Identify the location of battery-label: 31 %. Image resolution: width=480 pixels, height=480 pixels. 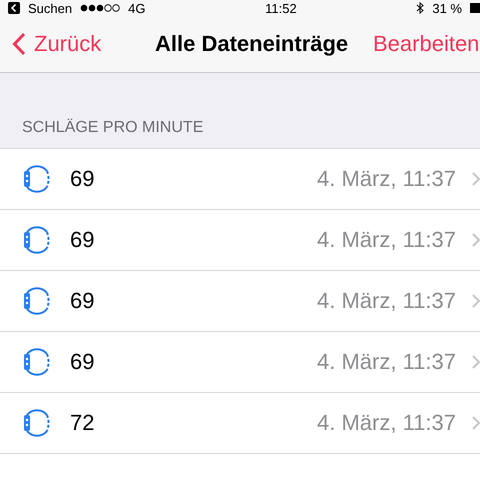
(447, 8).